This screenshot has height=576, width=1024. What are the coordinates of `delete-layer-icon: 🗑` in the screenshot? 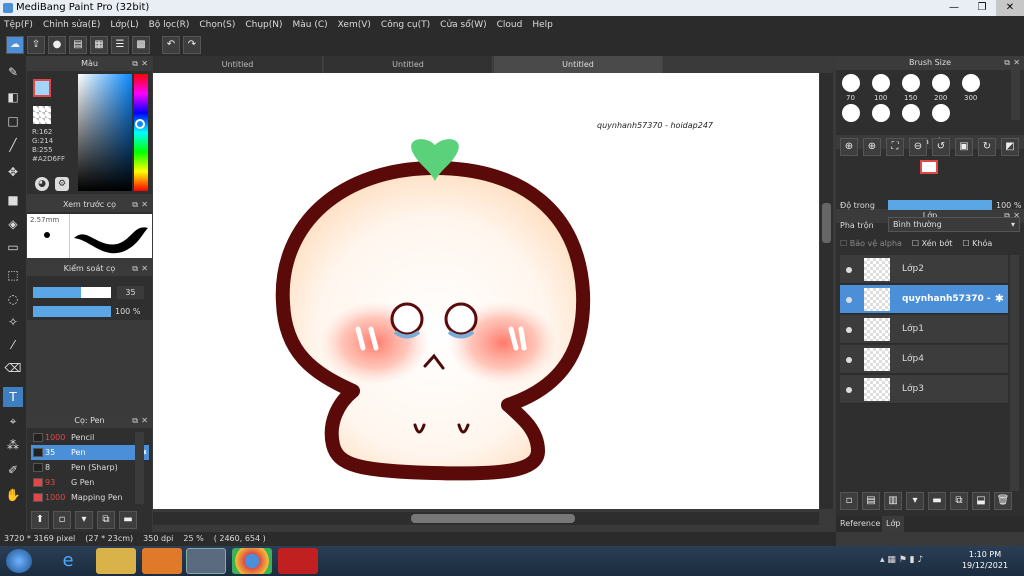 It's located at (1003, 501).